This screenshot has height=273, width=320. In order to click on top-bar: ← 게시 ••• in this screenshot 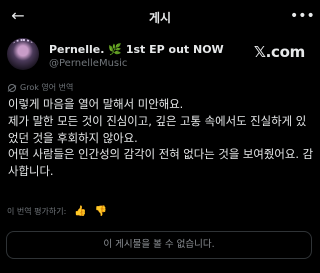, I will do `click(160, 17)`.